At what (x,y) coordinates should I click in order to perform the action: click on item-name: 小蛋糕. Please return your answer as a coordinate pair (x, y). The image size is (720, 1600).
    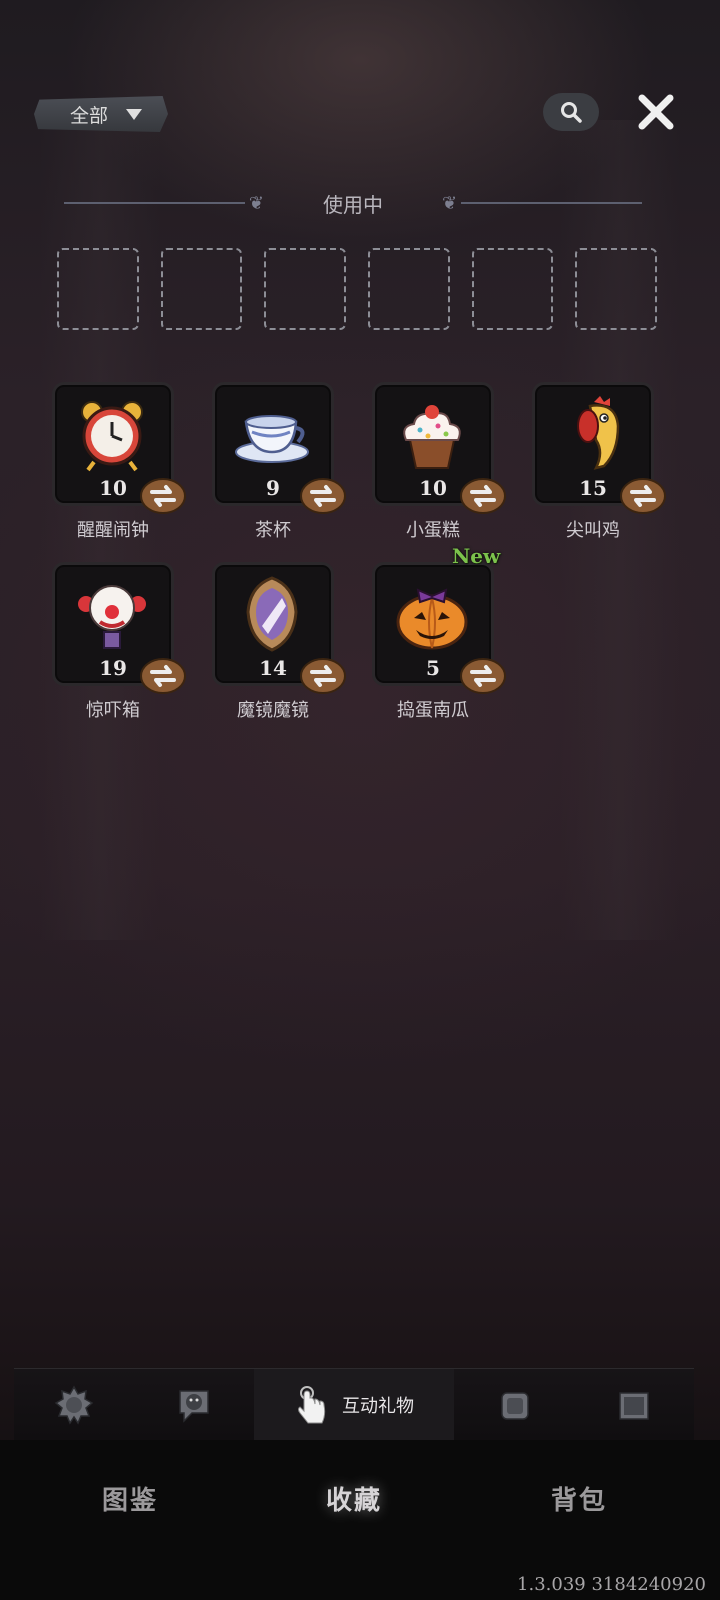
    Looking at the image, I should click on (433, 530).